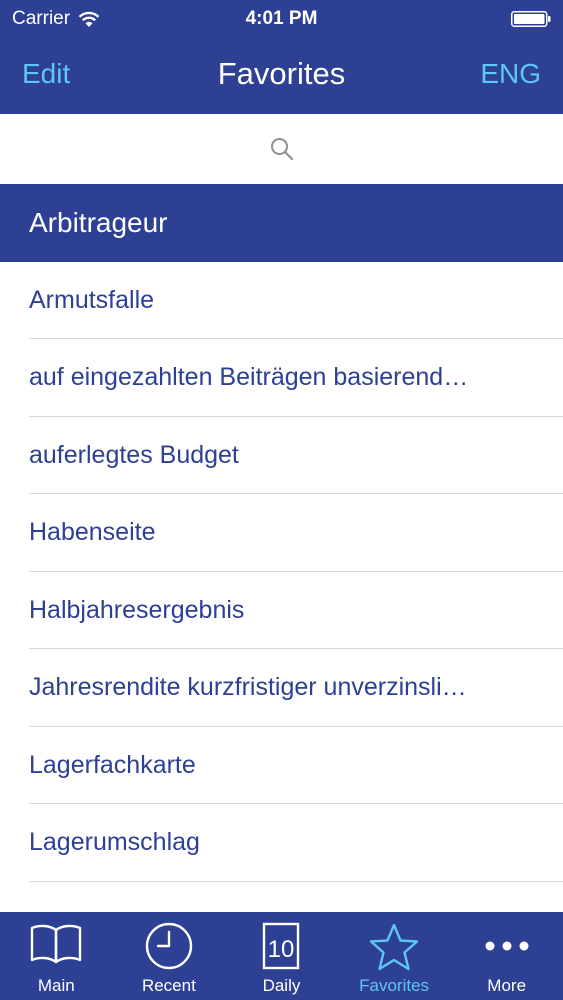 The height and width of the screenshot is (1000, 563). What do you see at coordinates (98, 222) in the screenshot?
I see `list-item-label: Arbitrageur` at bounding box center [98, 222].